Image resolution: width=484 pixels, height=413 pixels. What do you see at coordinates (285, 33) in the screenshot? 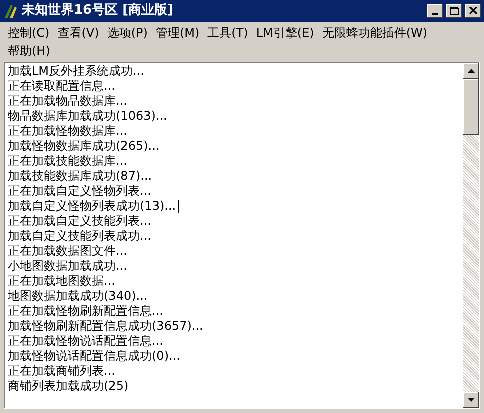
I see `menu-item: LM引擎(E)` at bounding box center [285, 33].